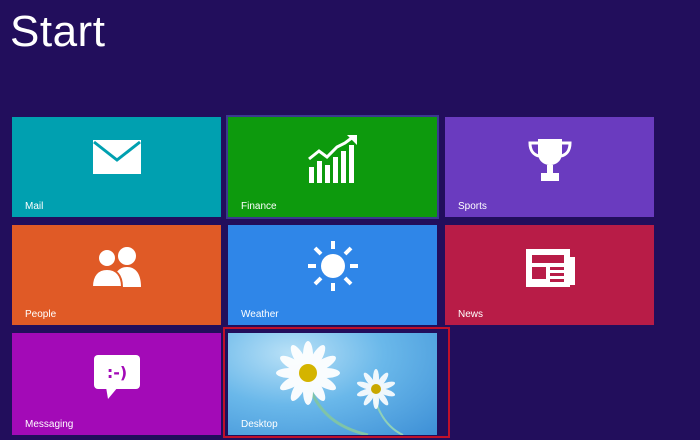 This screenshot has width=700, height=440. I want to click on tile-desktop: Desktop, so click(332, 384).